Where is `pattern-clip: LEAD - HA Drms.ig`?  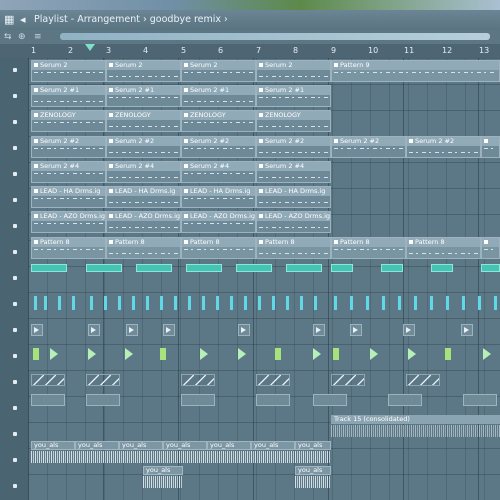 pattern-clip: LEAD - HA Drms.ig is located at coordinates (293, 197).